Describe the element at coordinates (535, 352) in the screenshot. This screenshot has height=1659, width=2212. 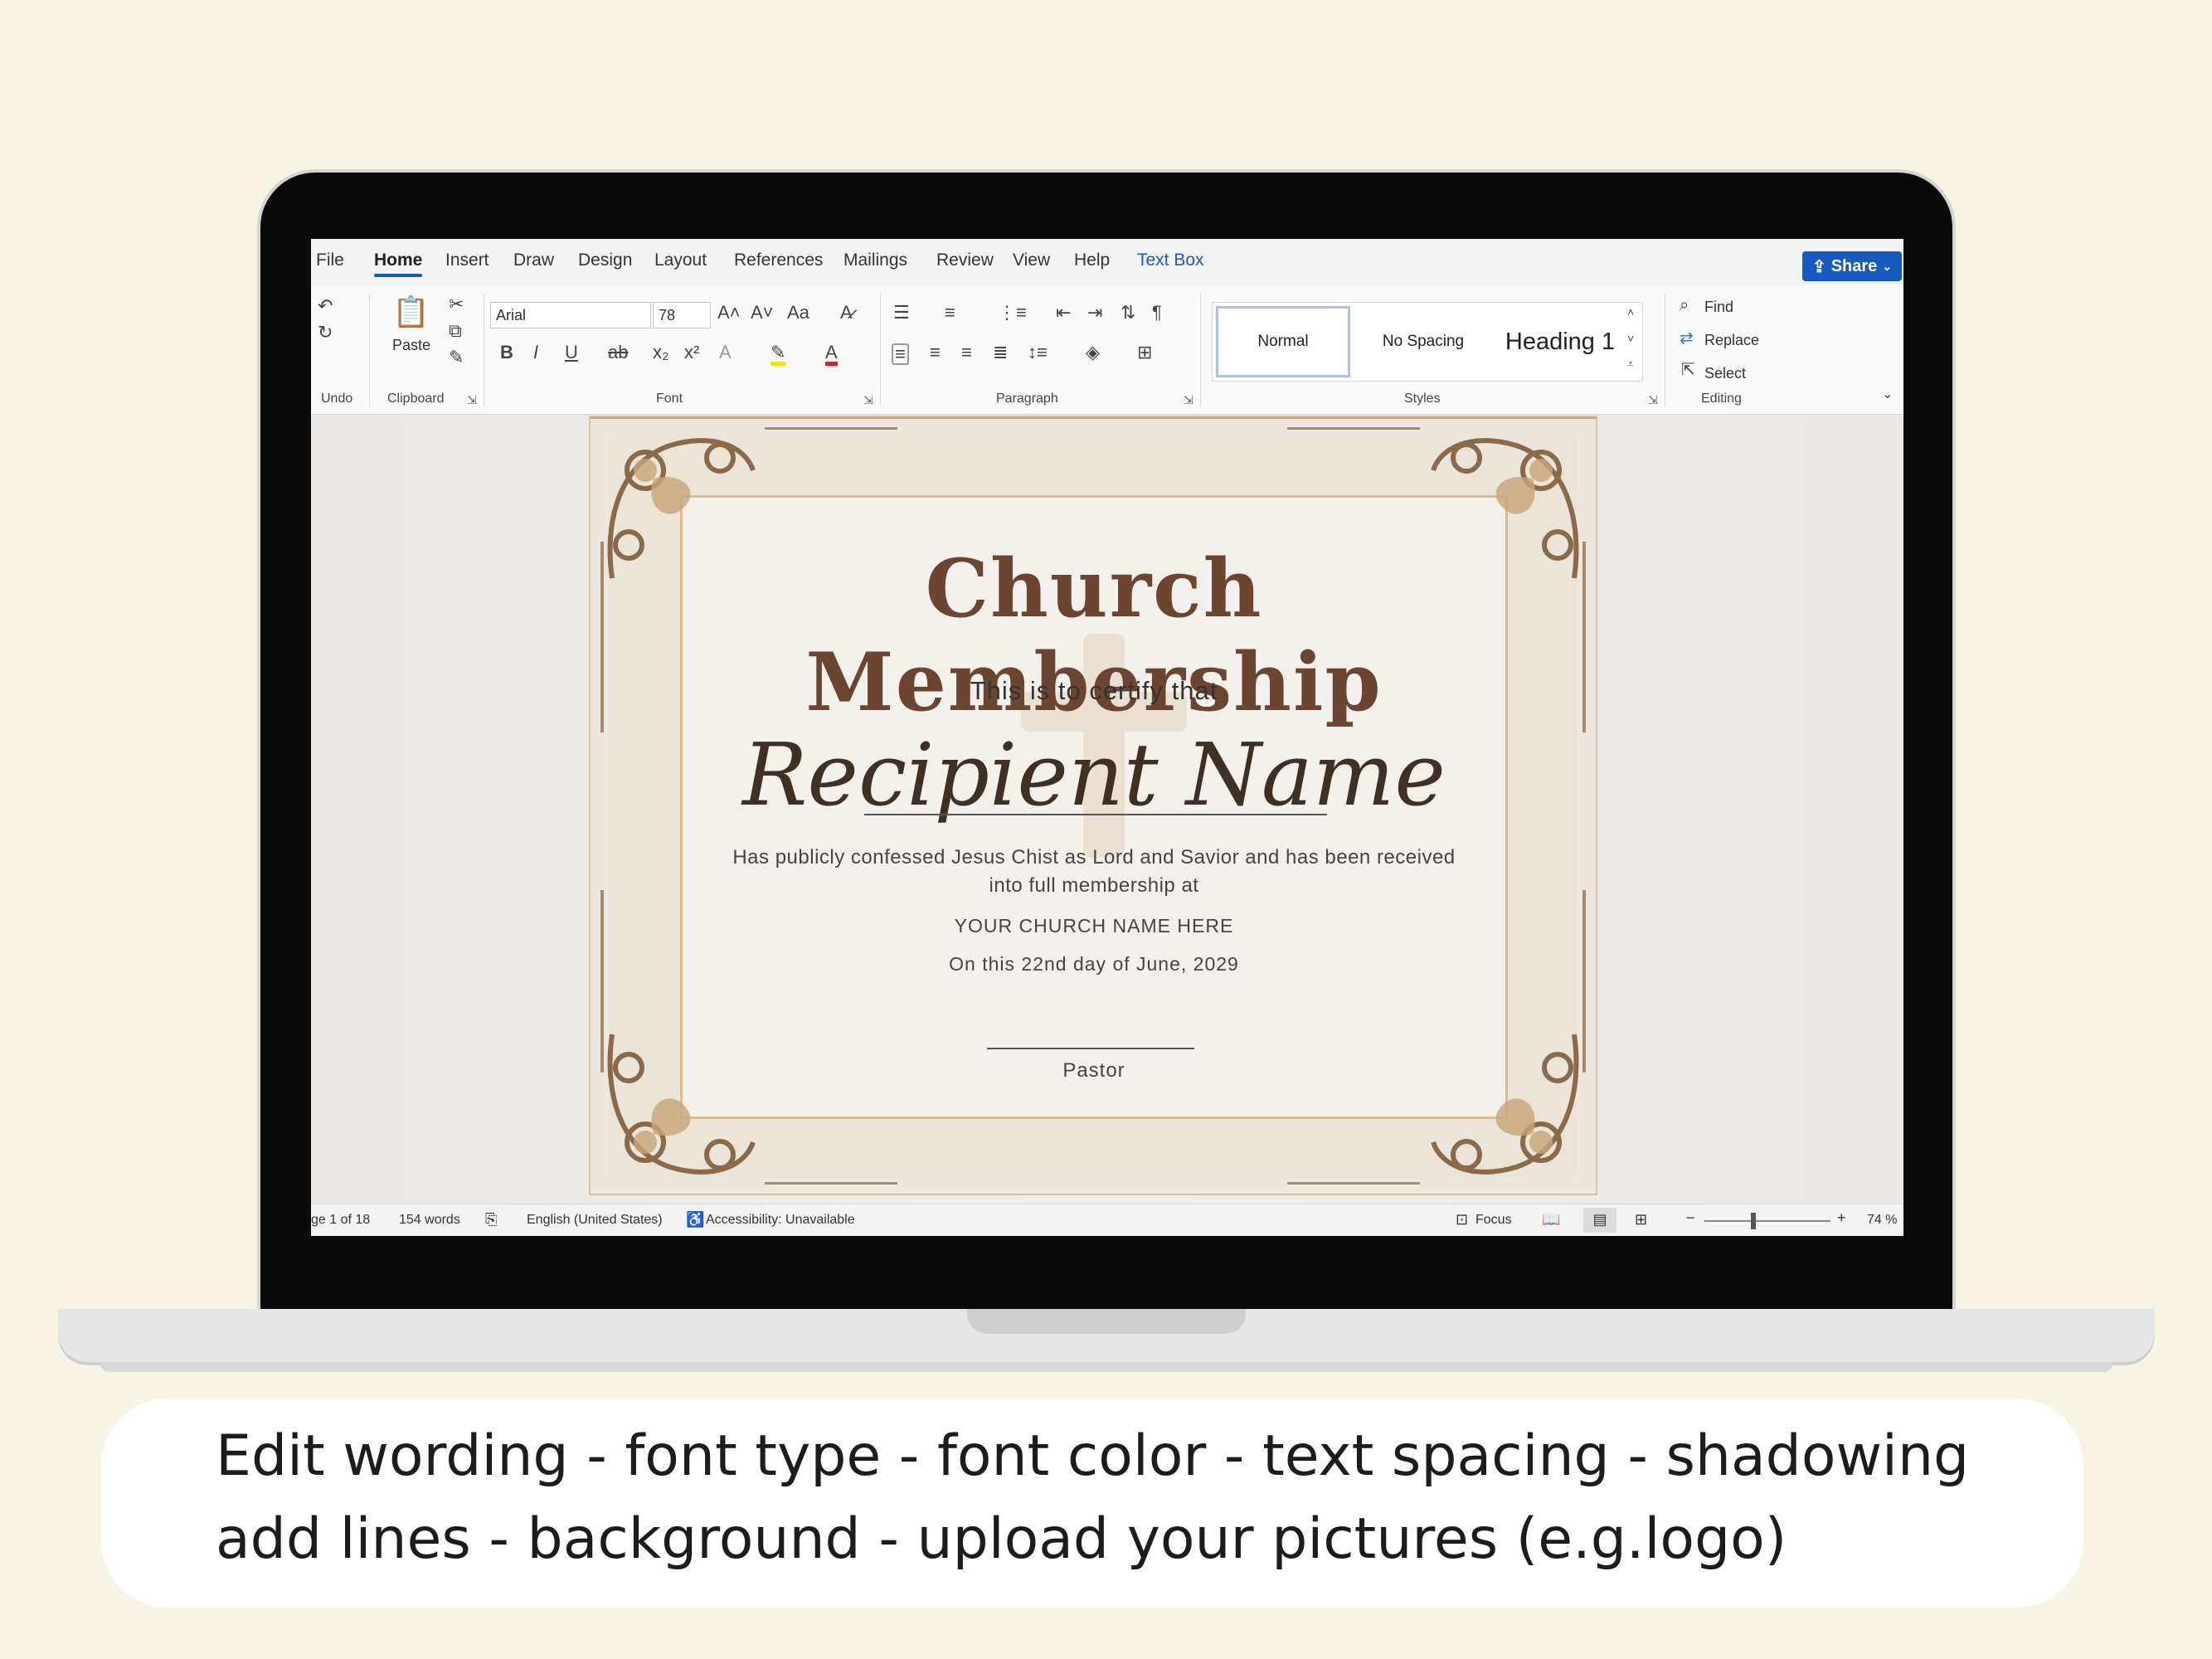
I see `italic-icon: I` at that location.